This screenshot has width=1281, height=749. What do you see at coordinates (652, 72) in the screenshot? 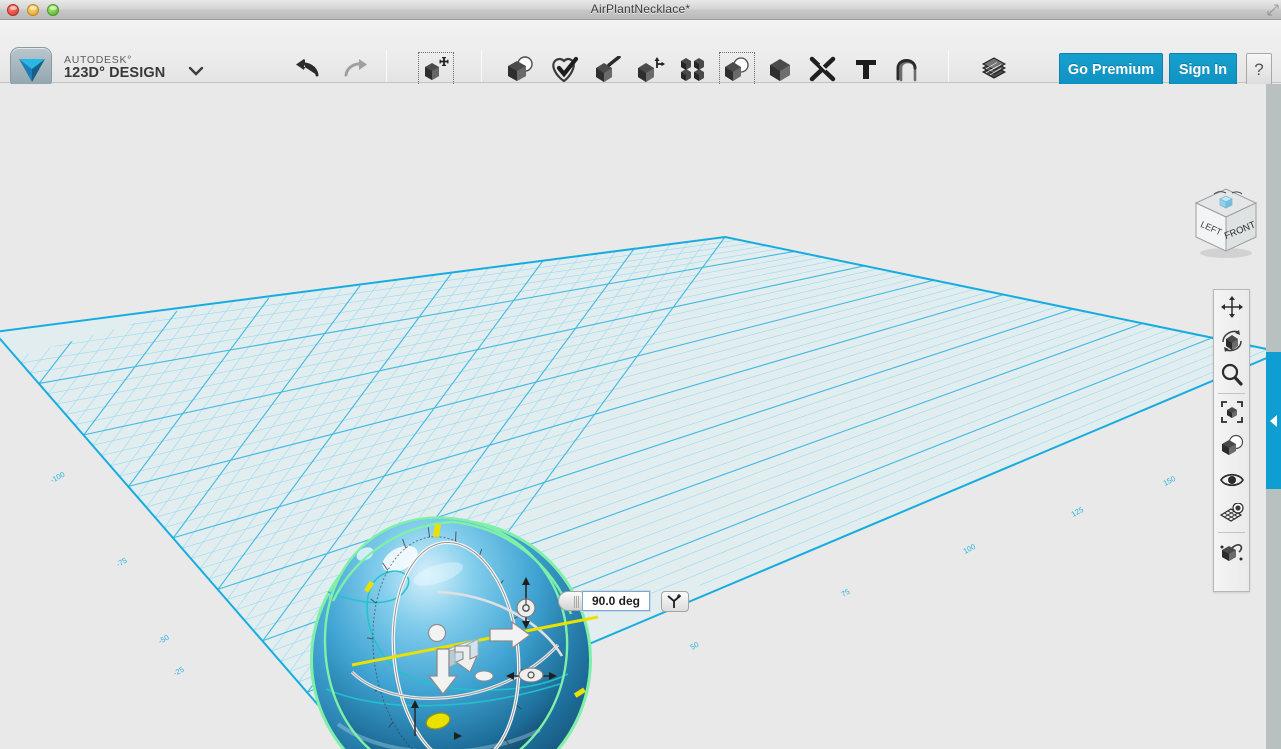
I see `modify-button` at bounding box center [652, 72].